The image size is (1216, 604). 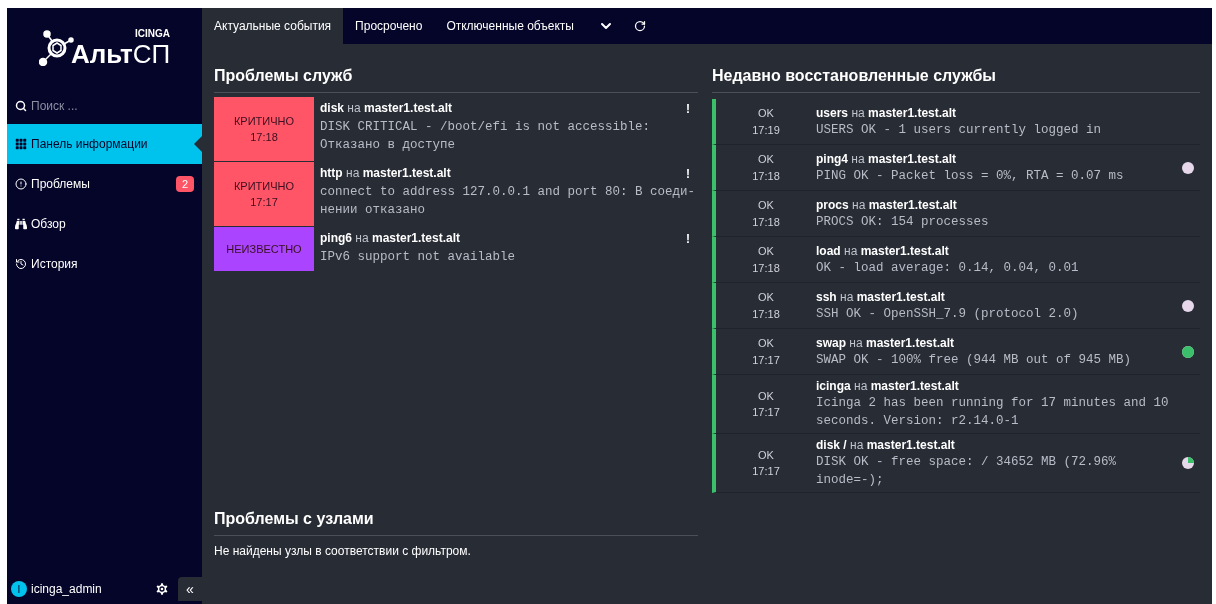 What do you see at coordinates (19, 589) in the screenshot?
I see `user-avatar: I` at bounding box center [19, 589].